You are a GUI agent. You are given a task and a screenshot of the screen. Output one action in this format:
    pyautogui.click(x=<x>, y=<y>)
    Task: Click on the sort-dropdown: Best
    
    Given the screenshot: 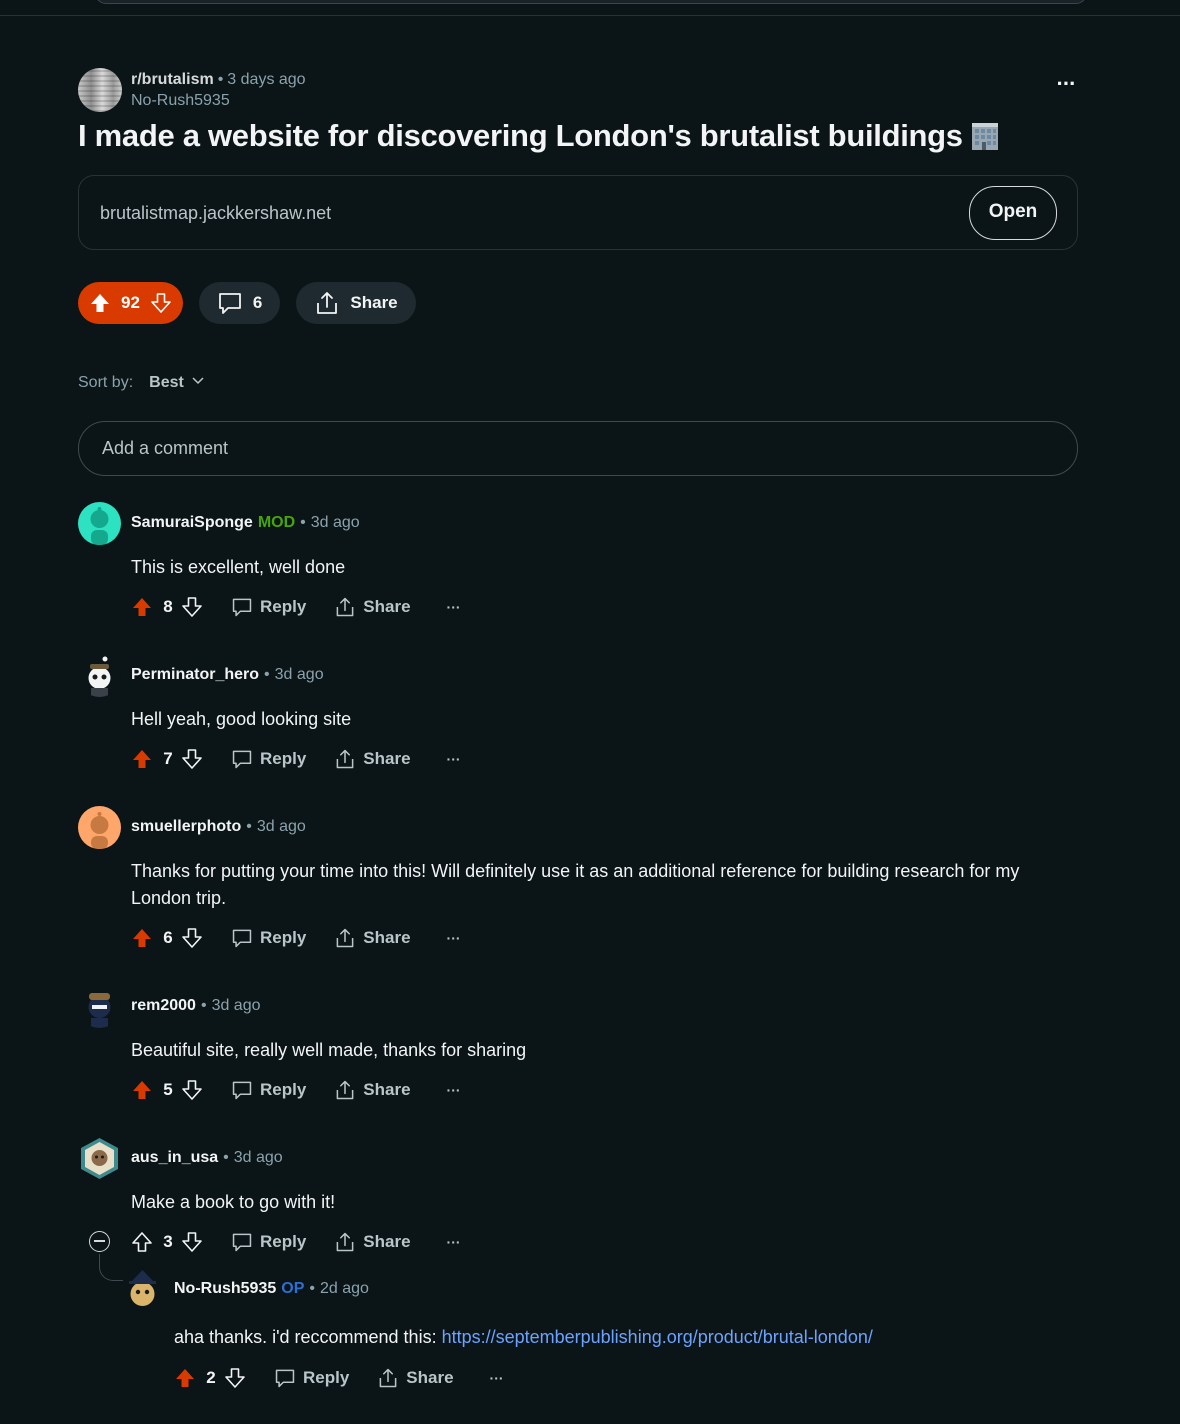 What is the action you would take?
    pyautogui.click(x=166, y=382)
    